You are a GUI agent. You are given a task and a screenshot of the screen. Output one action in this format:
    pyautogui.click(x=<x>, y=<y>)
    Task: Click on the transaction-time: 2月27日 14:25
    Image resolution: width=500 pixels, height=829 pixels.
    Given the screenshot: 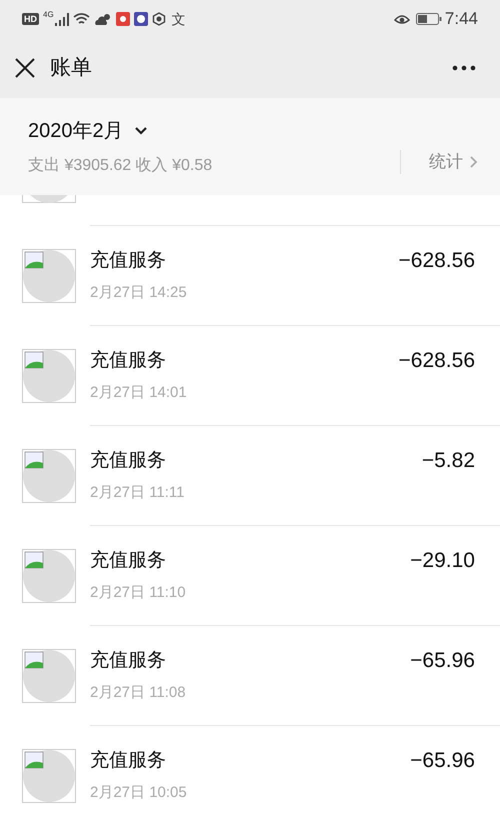 What is the action you would take?
    pyautogui.click(x=139, y=292)
    